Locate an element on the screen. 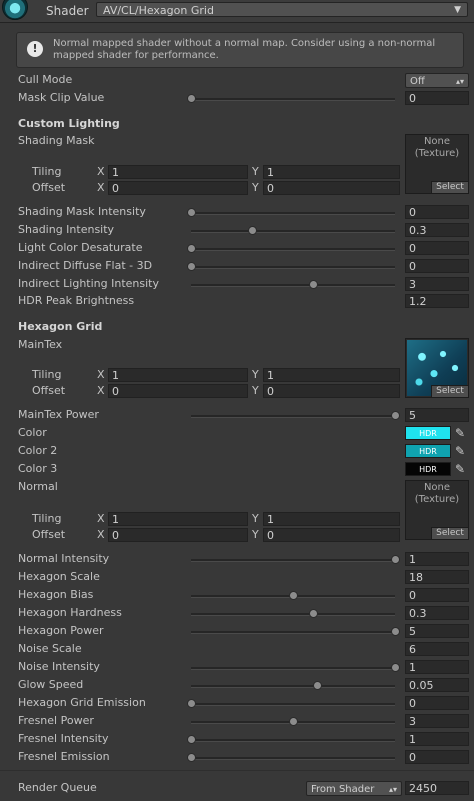 This screenshot has width=474, height=801. fresnel-intensity-field: 1 is located at coordinates (437, 739).